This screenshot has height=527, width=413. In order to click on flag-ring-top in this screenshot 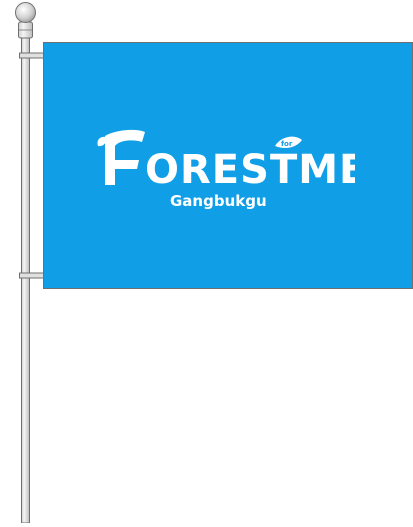, I will do `click(31, 55)`.